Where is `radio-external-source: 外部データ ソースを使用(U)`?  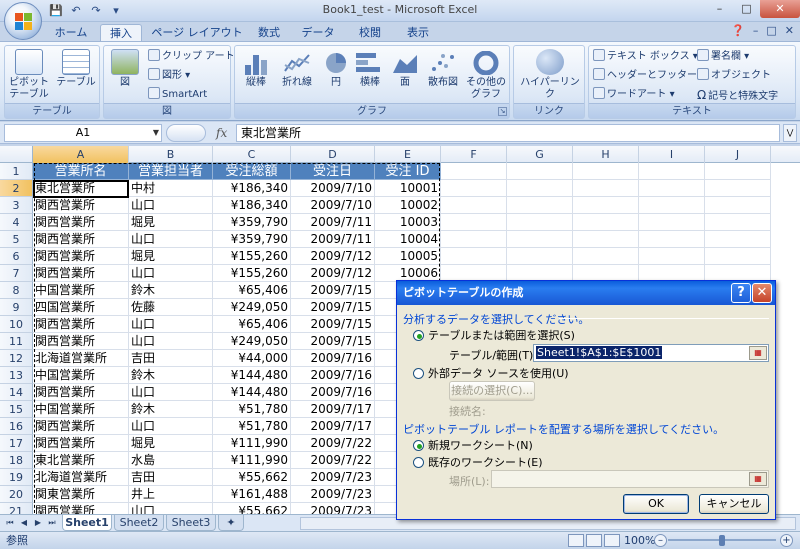 radio-external-source: 外部データ ソースを使用(U) is located at coordinates (491, 373).